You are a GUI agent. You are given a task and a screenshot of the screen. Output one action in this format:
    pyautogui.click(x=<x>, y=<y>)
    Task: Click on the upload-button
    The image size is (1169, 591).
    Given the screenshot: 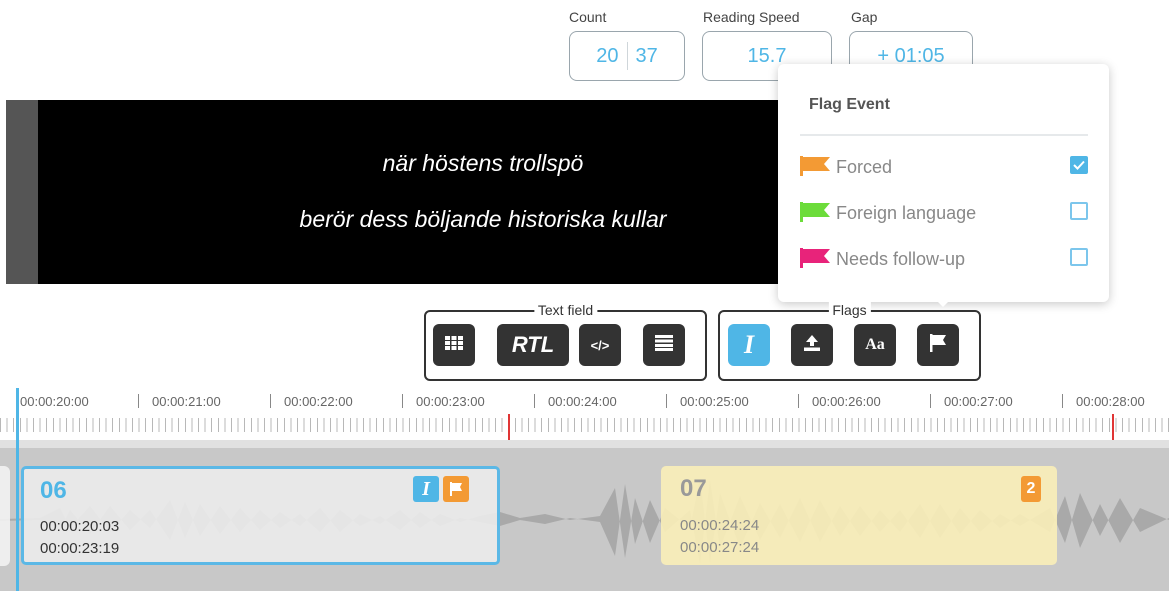 What is the action you would take?
    pyautogui.click(x=812, y=345)
    